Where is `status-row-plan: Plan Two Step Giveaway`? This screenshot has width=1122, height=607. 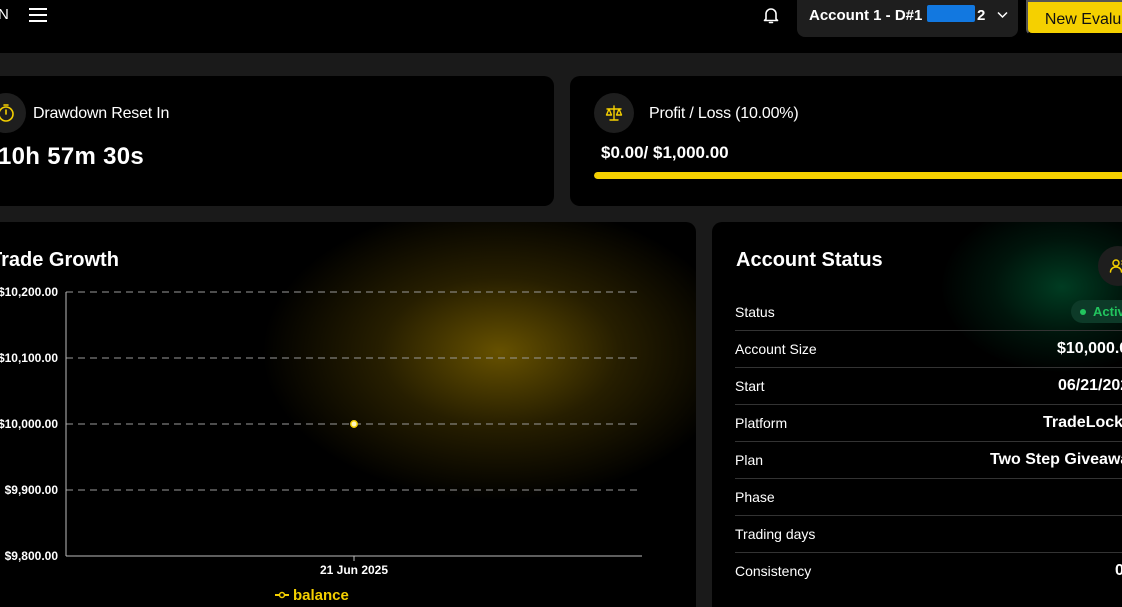
status-row-plan: Plan Two Step Giveaway is located at coordinates (928, 460).